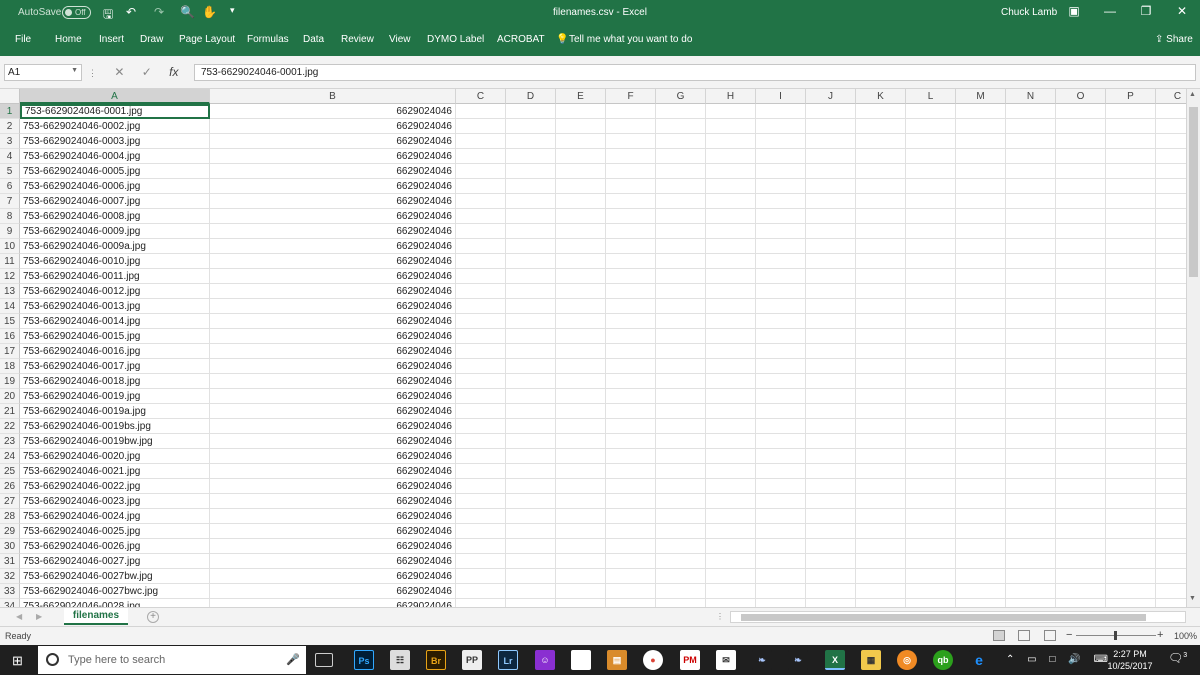  What do you see at coordinates (726, 660) in the screenshot?
I see `mail-icon: ✉` at bounding box center [726, 660].